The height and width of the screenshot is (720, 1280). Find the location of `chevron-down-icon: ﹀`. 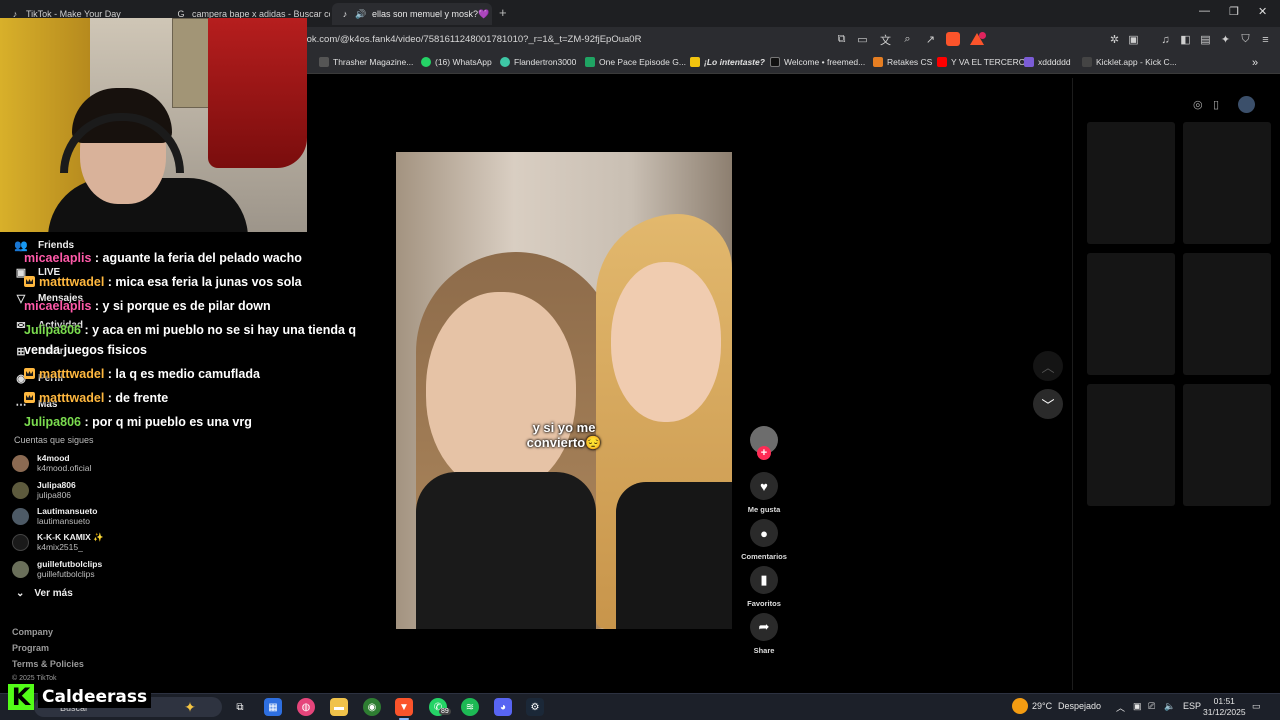

chevron-down-icon: ﹀ is located at coordinates (1048, 405).